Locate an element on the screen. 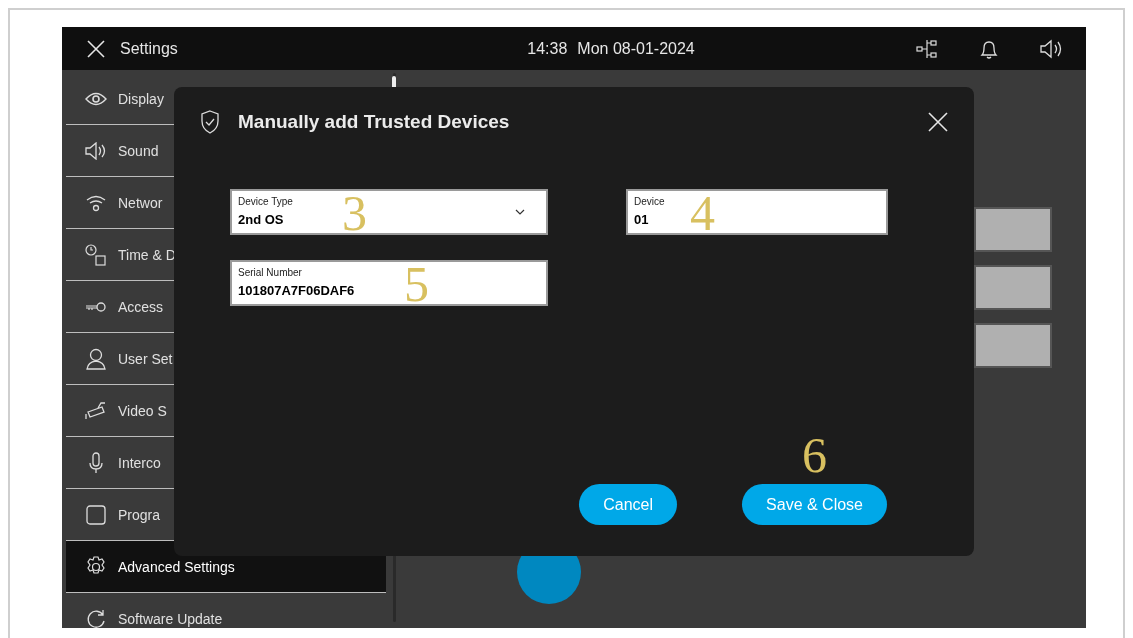 The height and width of the screenshot is (638, 1133). dialog-title: Manually add Trusted Devices is located at coordinates (374, 122).